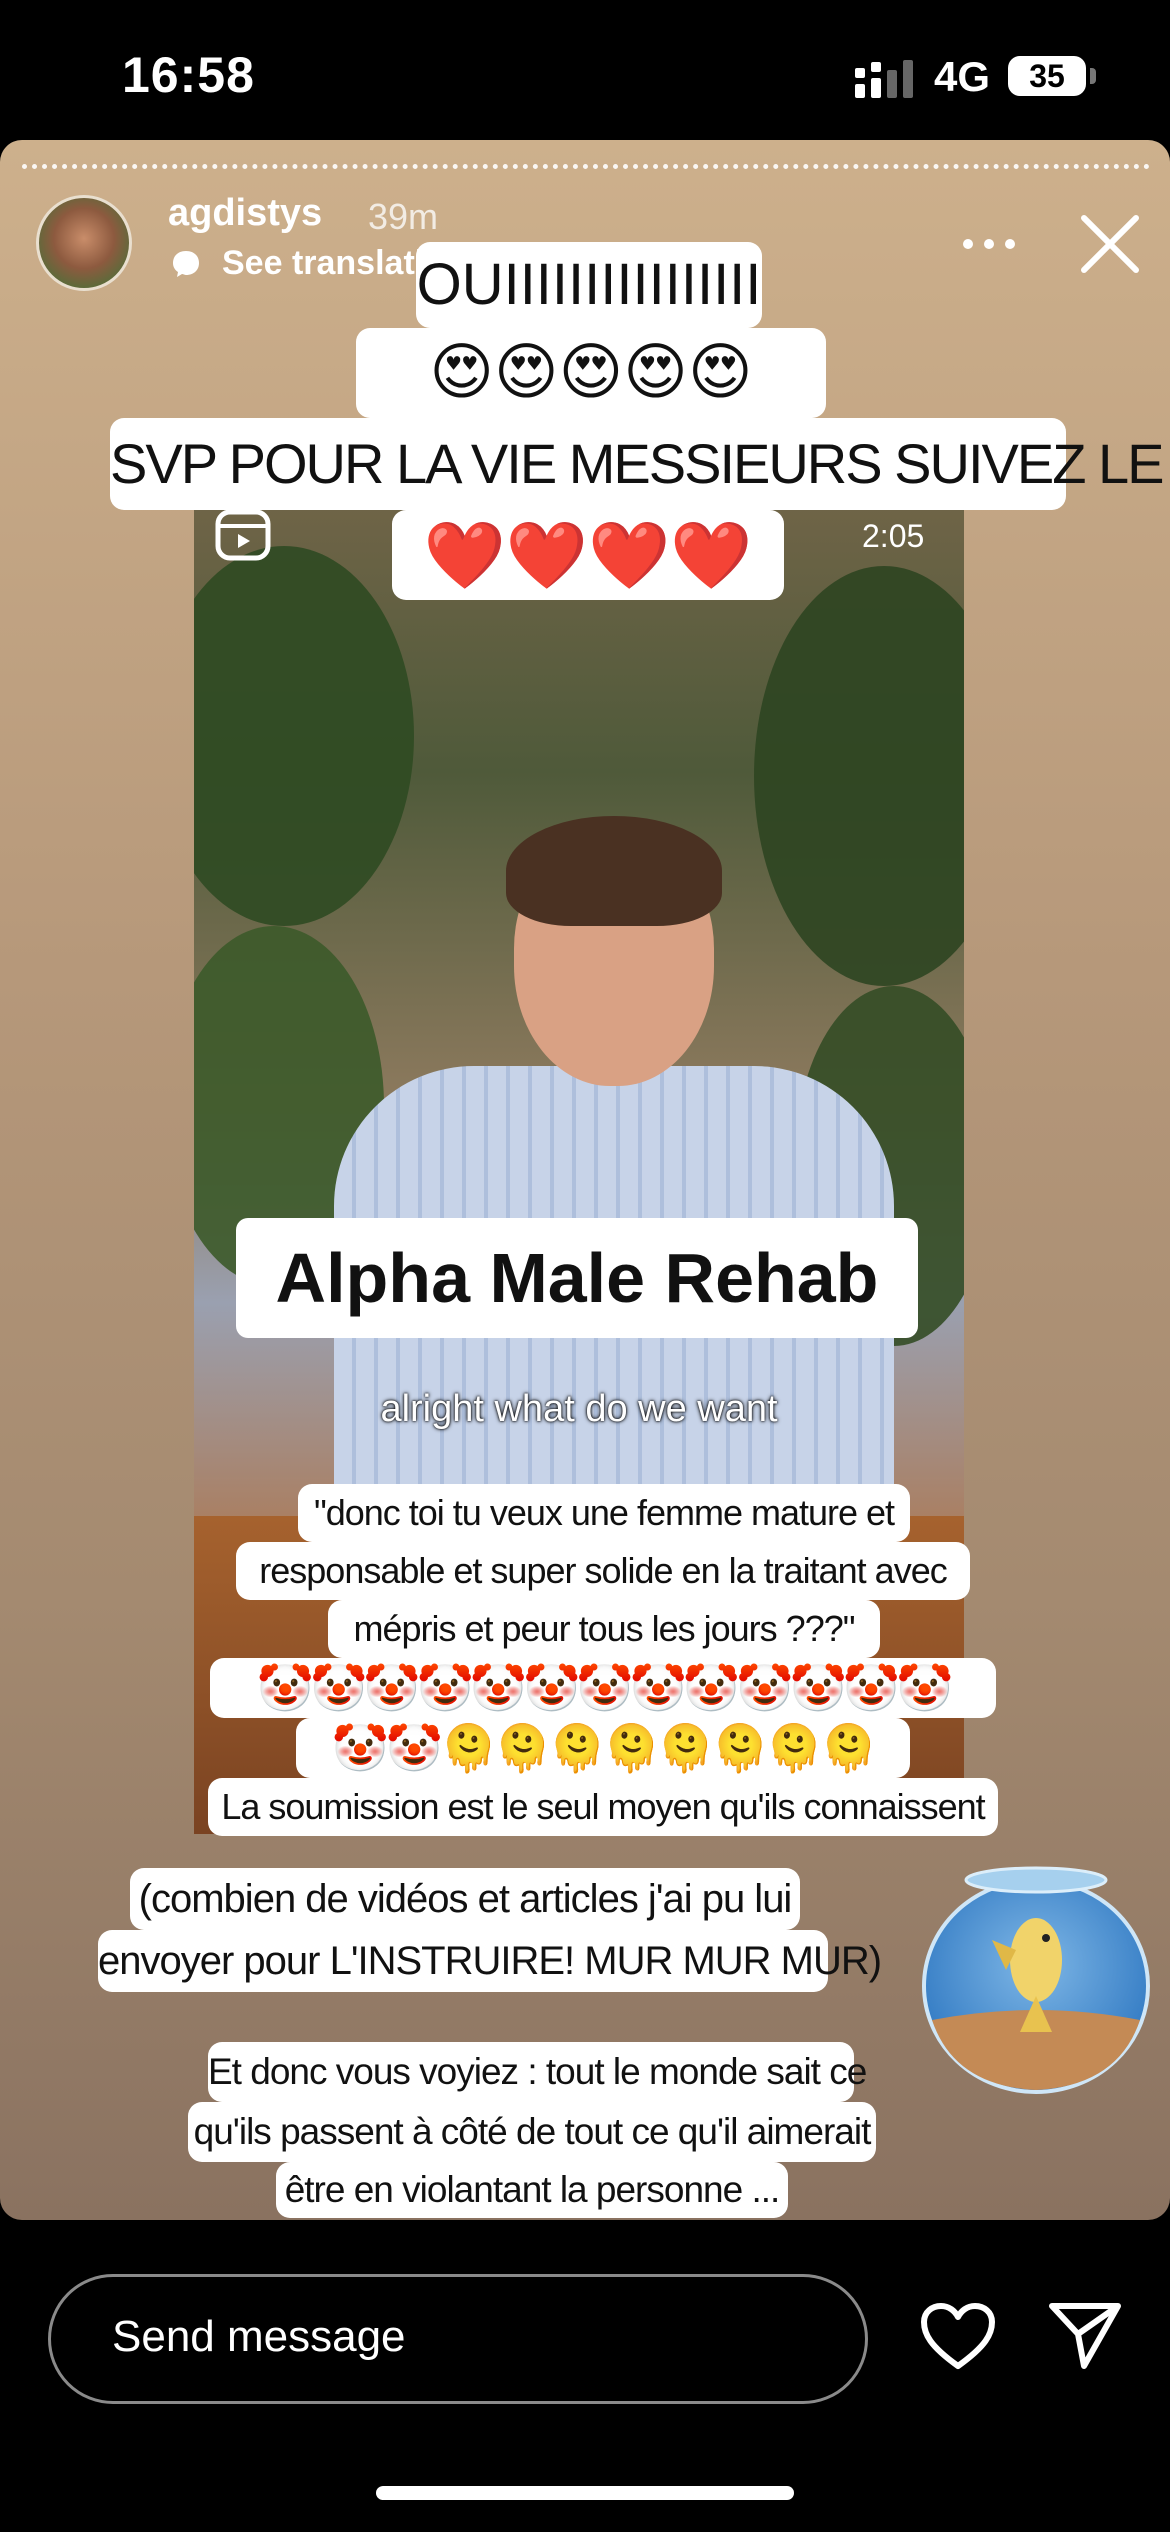  What do you see at coordinates (588, 555) in the screenshot?
I see `sticker-hearts: ❤️❤️❤️❤️` at bounding box center [588, 555].